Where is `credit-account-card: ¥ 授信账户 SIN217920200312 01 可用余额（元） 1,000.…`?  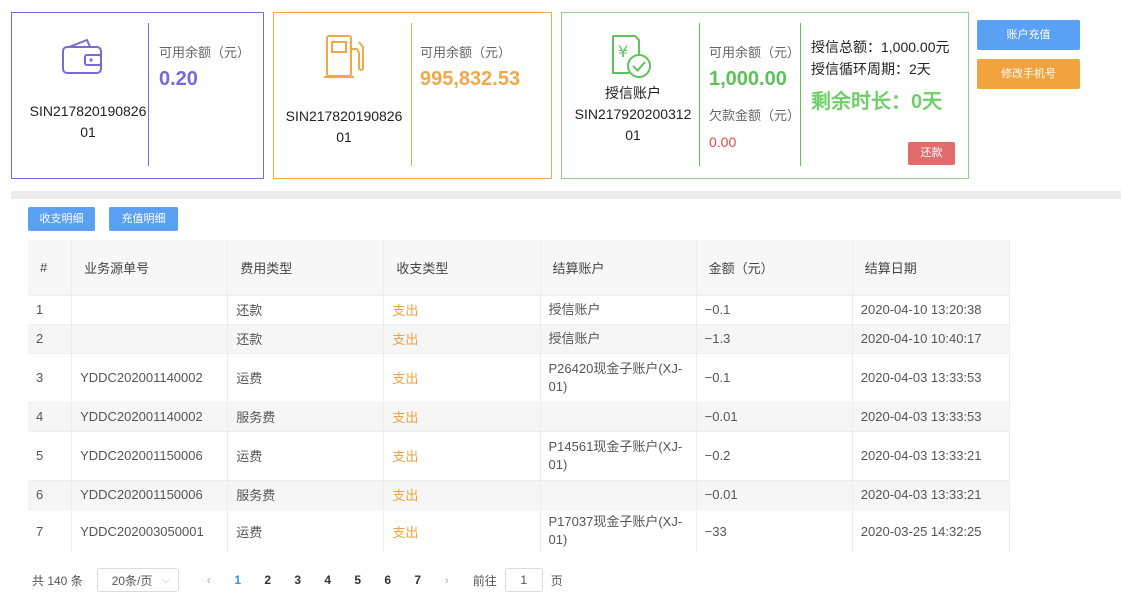 credit-account-card: ¥ 授信账户 SIN217920200312 01 可用余额（元） 1,000.… is located at coordinates (765, 95).